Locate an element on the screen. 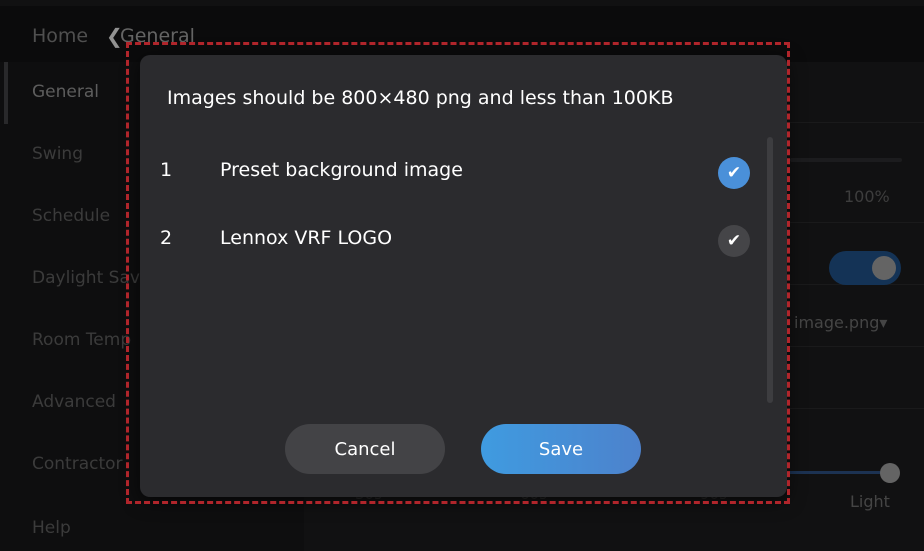 Image resolution: width=924 pixels, height=551 pixels. option-index: 1 is located at coordinates (166, 170).